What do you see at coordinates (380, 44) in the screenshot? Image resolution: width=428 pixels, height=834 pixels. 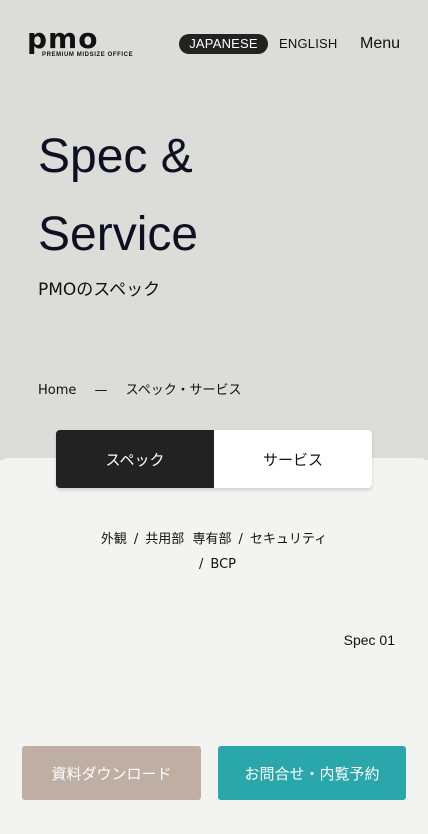 I see `menu-button: Menu` at bounding box center [380, 44].